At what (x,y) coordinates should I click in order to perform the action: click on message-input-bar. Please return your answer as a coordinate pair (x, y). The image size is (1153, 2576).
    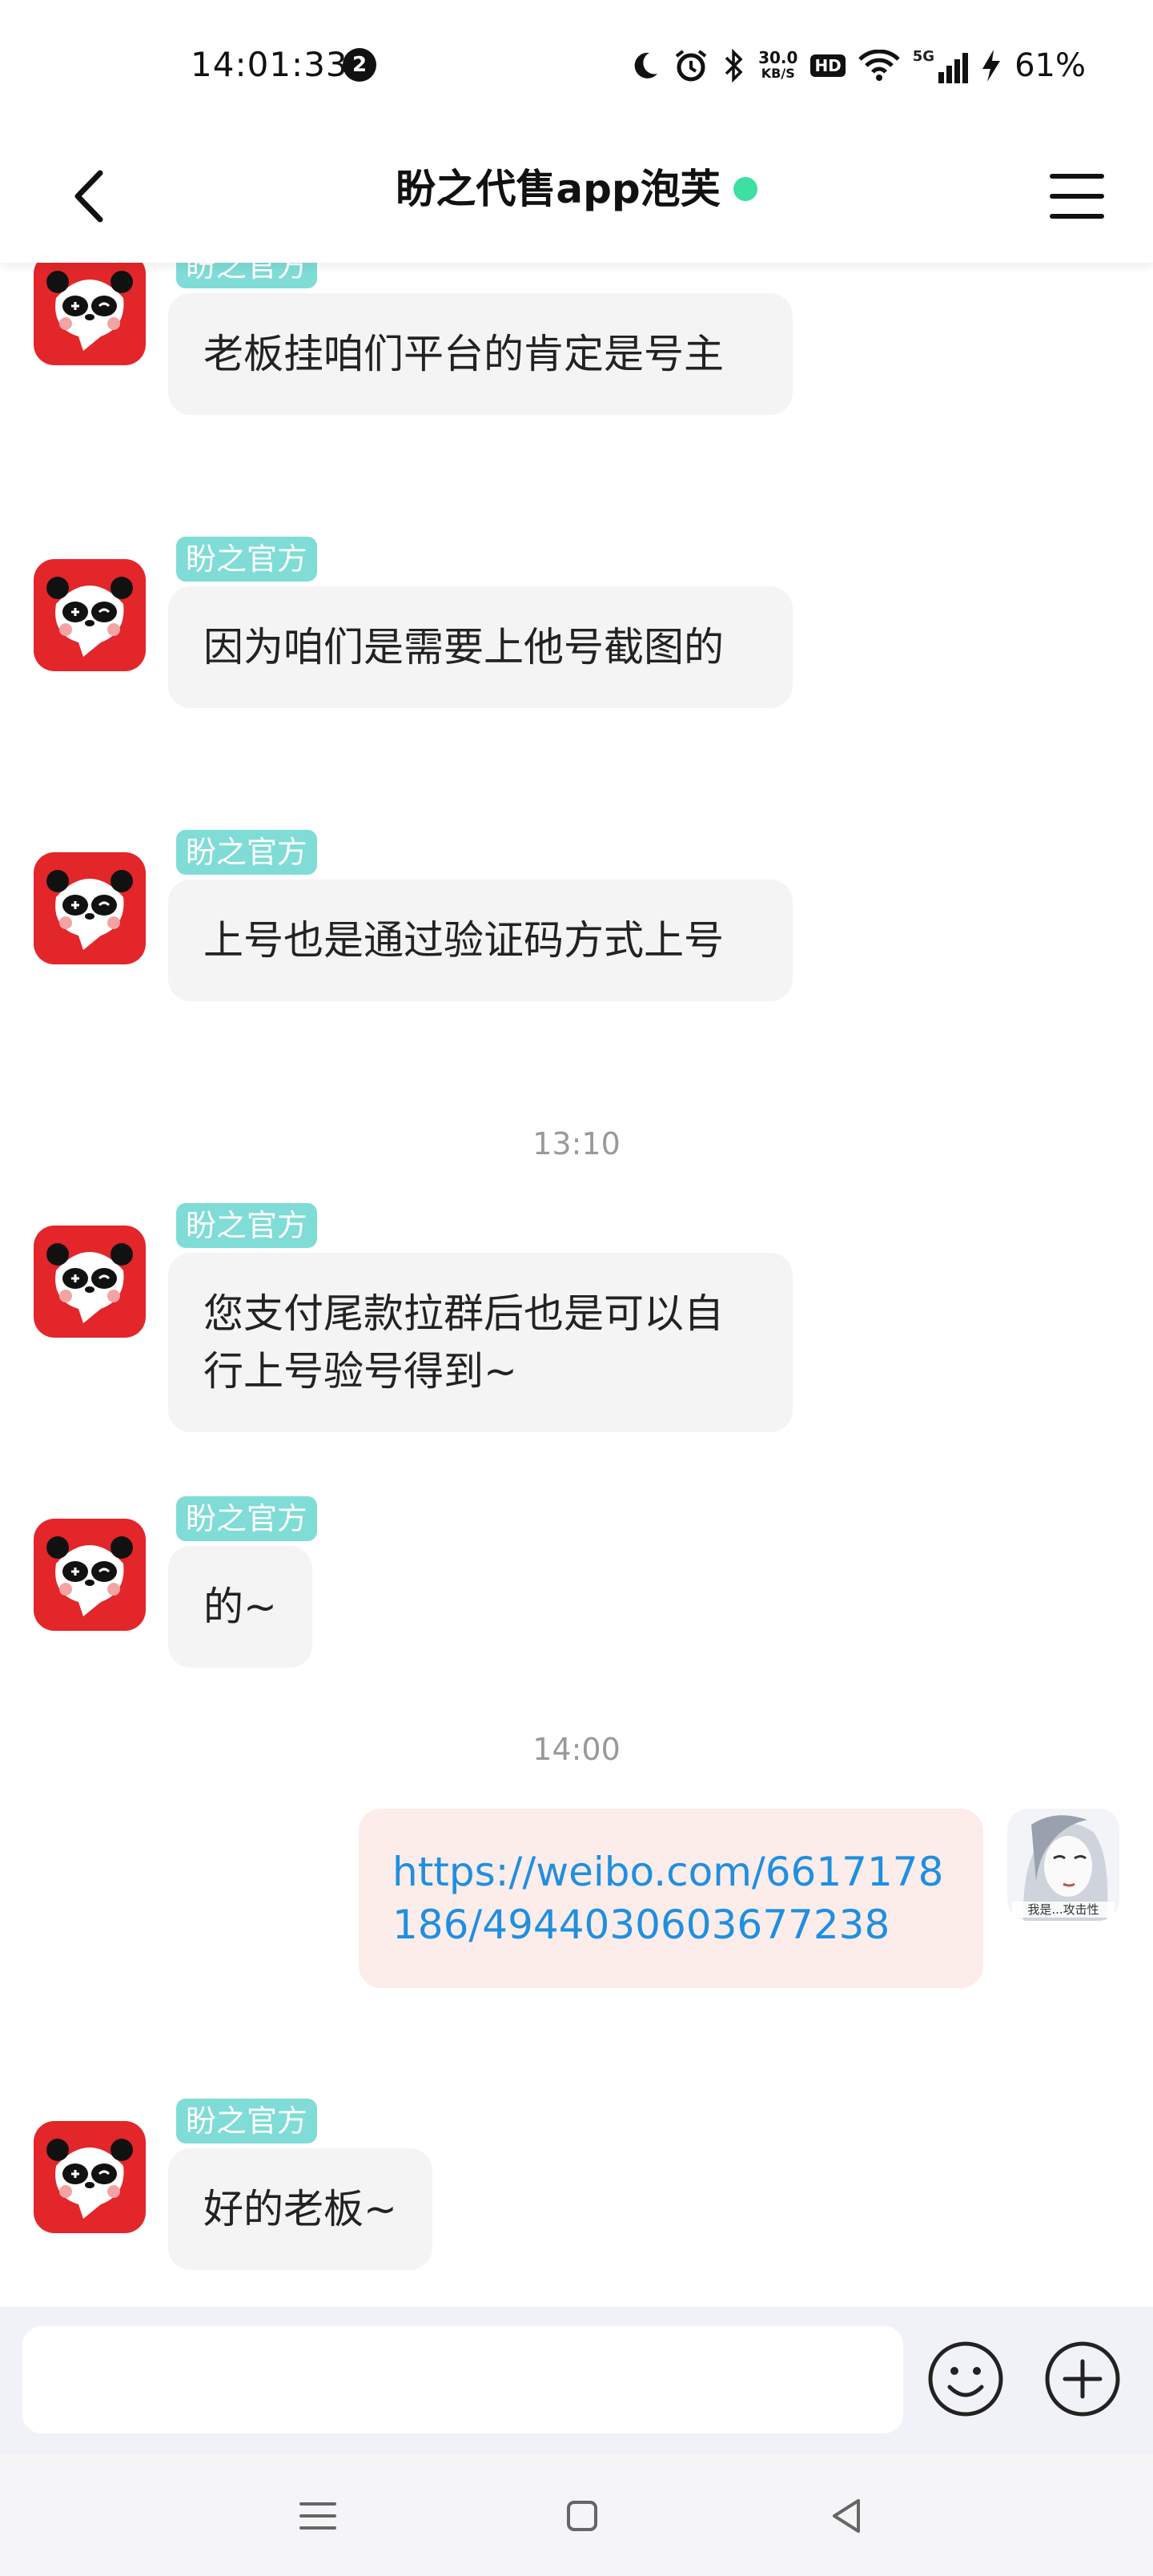
    Looking at the image, I should click on (576, 2380).